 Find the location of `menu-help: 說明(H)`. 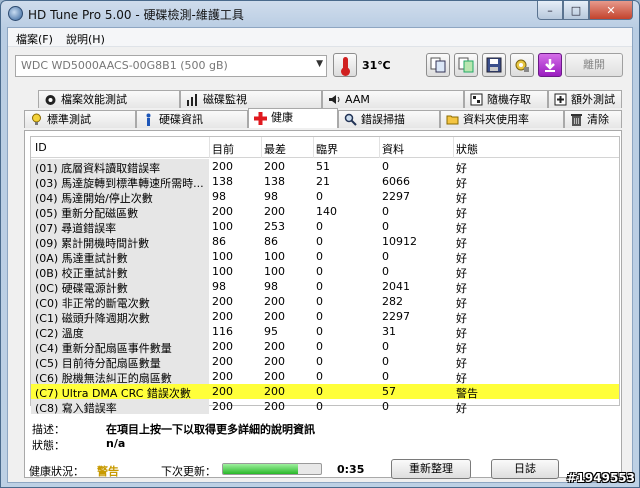

menu-help: 說明(H) is located at coordinates (85, 39).